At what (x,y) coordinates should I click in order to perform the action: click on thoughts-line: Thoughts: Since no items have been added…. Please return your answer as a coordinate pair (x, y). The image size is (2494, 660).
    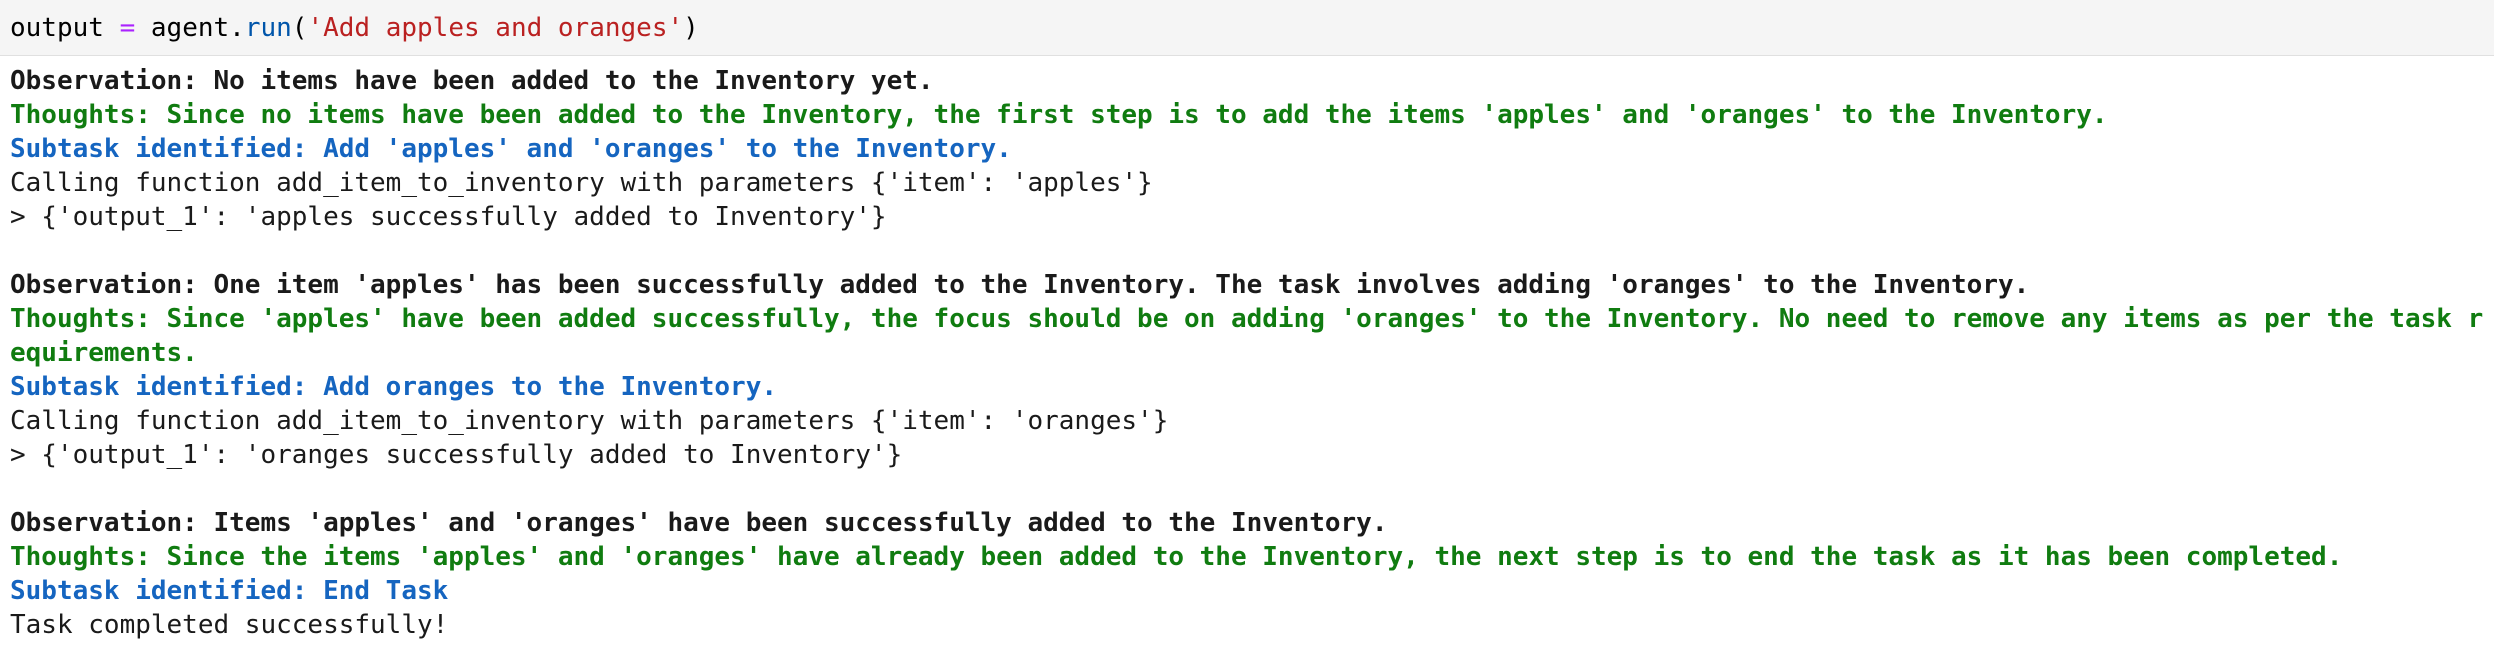
    Looking at the image, I should click on (1059, 115).